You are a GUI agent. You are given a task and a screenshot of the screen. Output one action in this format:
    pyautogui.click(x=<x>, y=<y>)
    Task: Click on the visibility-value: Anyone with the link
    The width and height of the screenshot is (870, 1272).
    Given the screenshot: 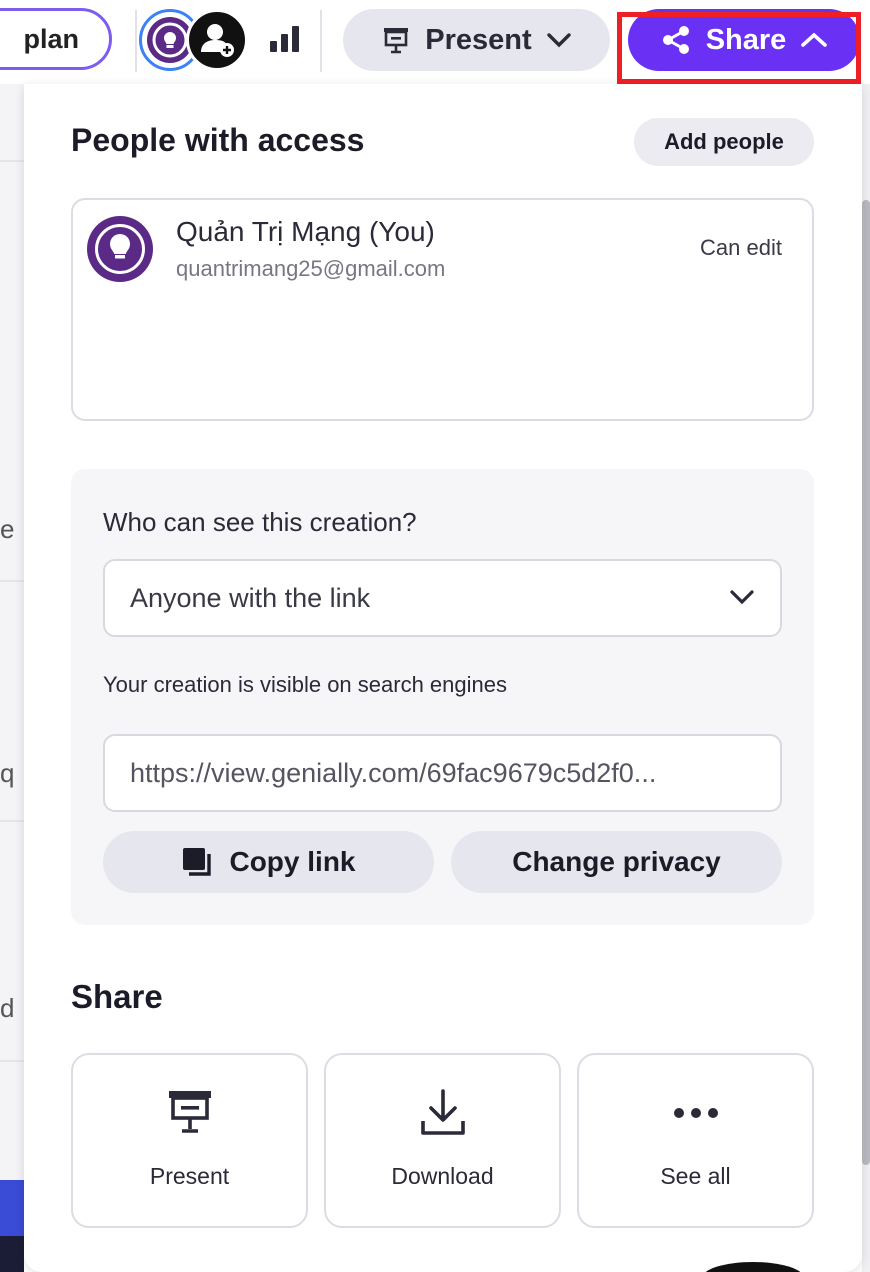 What is the action you would take?
    pyautogui.click(x=250, y=597)
    